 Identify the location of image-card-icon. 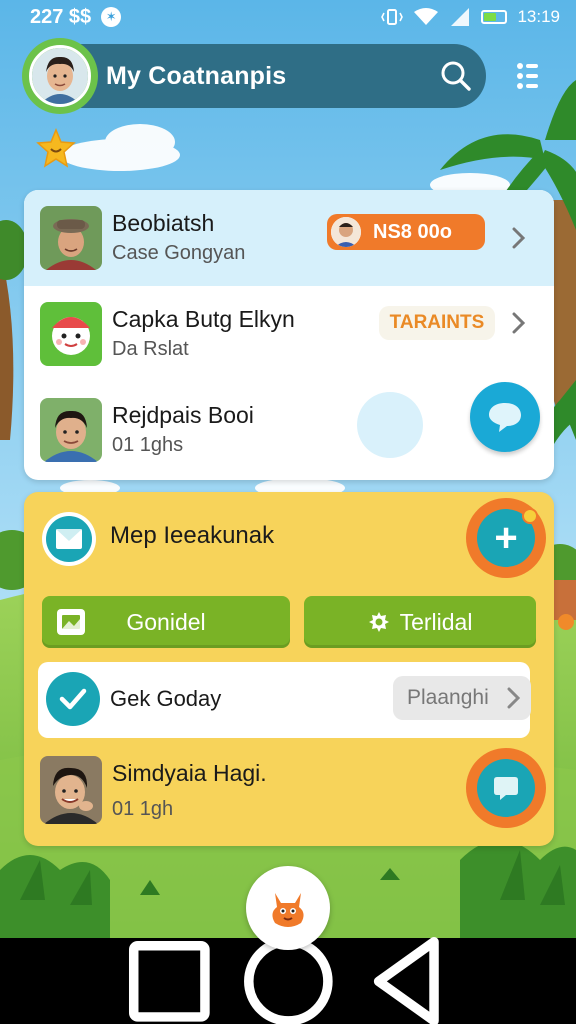
(71, 622).